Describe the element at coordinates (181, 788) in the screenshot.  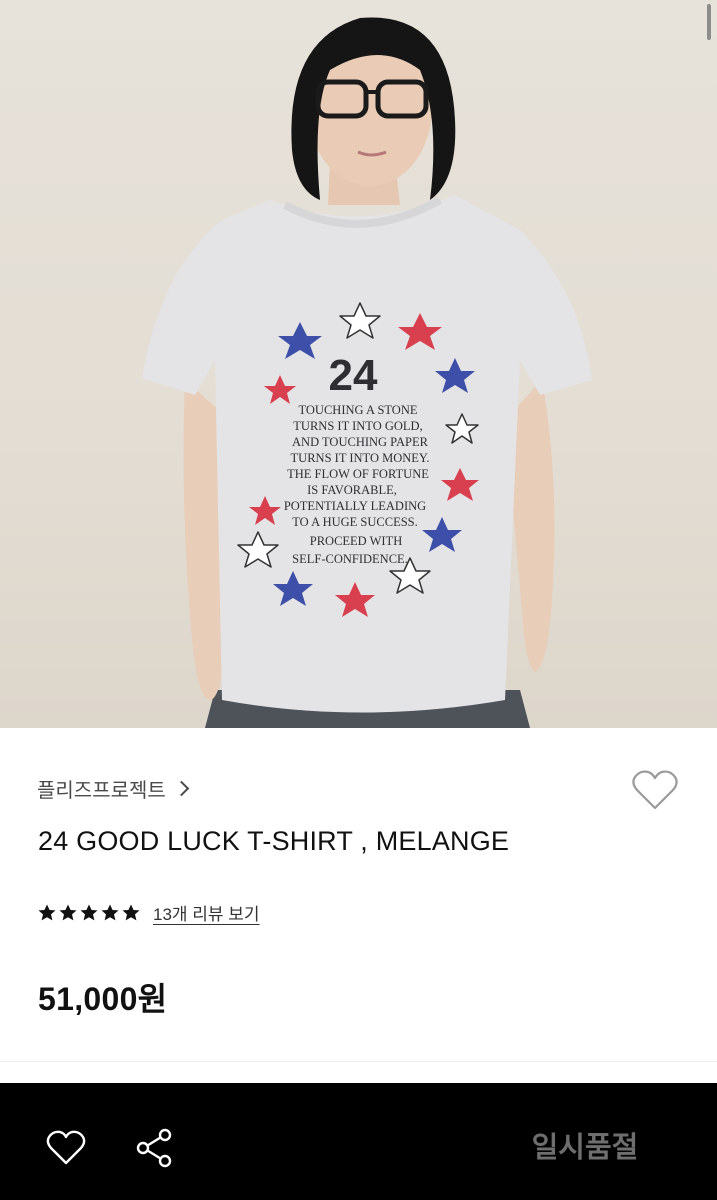
I see `chevron-right-icon` at that location.